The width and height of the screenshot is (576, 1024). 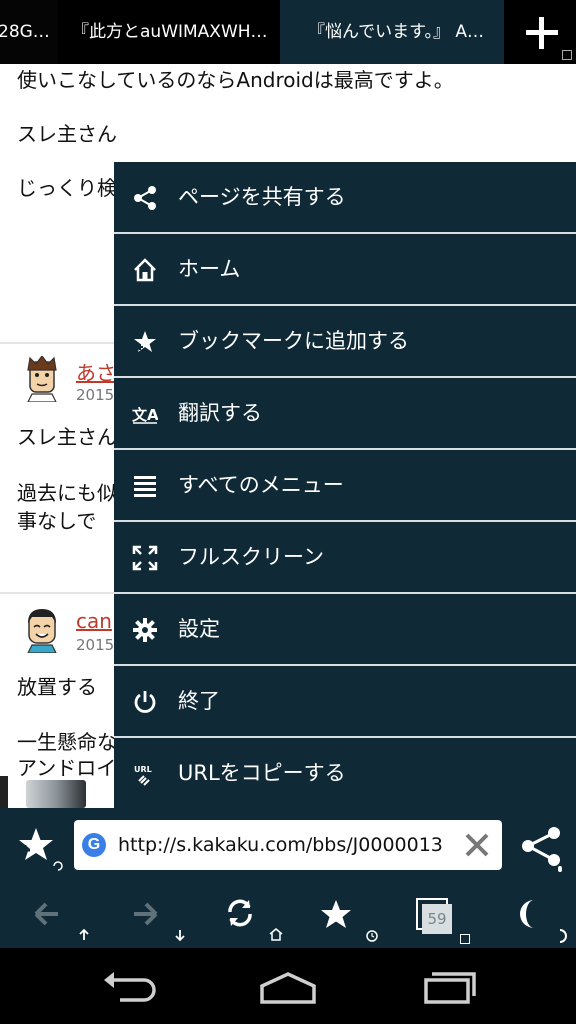 What do you see at coordinates (62, 920) in the screenshot?
I see `back-arrow-icon` at bounding box center [62, 920].